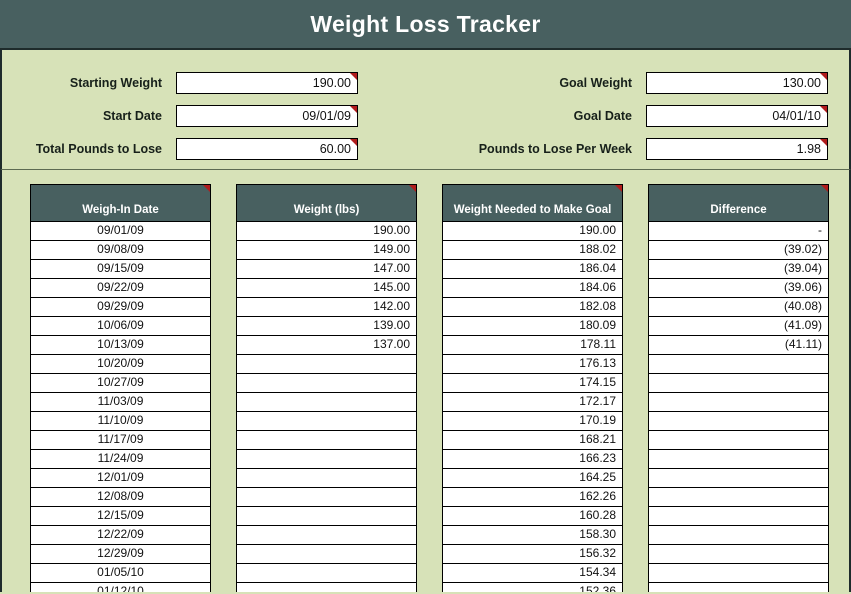  I want to click on label-goal-weight: Goal Weight, so click(595, 83).